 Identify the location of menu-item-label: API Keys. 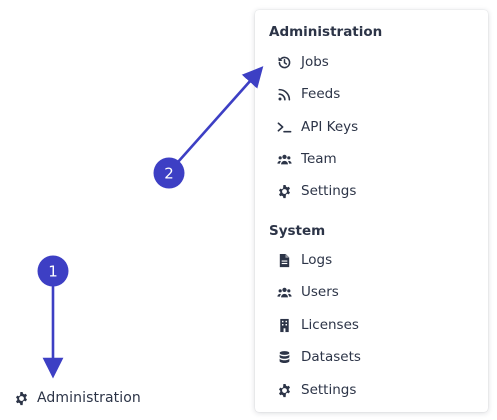
(330, 127).